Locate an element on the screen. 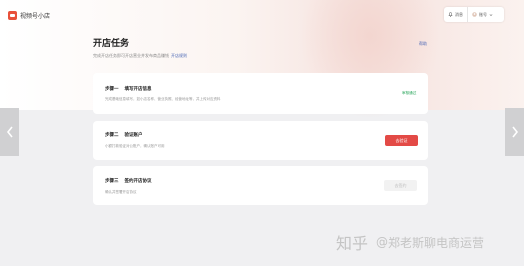 The image size is (524, 266). prev-arrow-button is located at coordinates (9, 132).